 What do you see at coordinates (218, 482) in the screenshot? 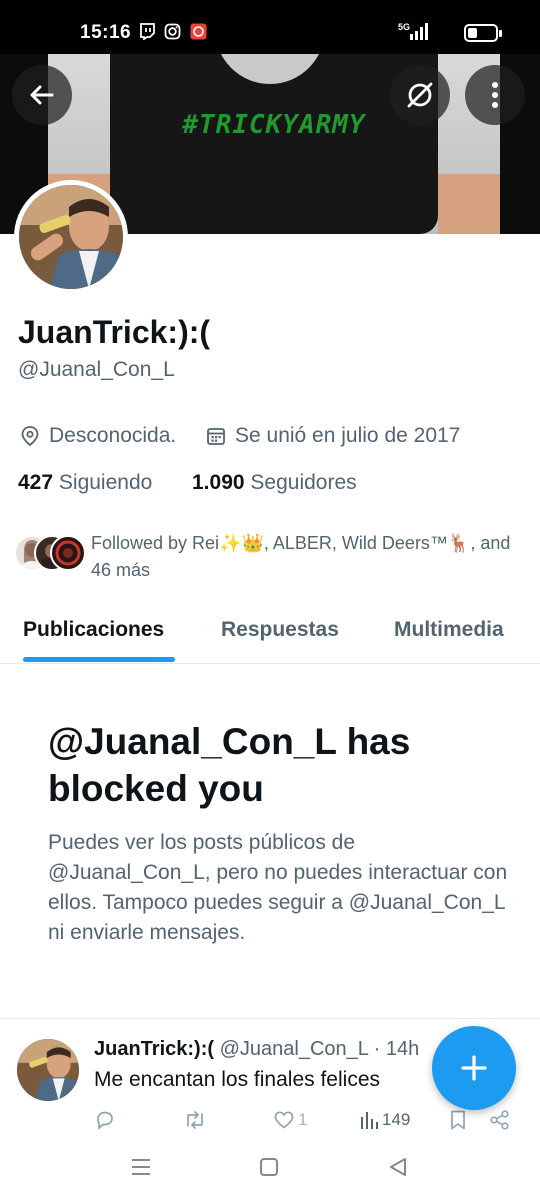
I see `followers-count: 1.090` at bounding box center [218, 482].